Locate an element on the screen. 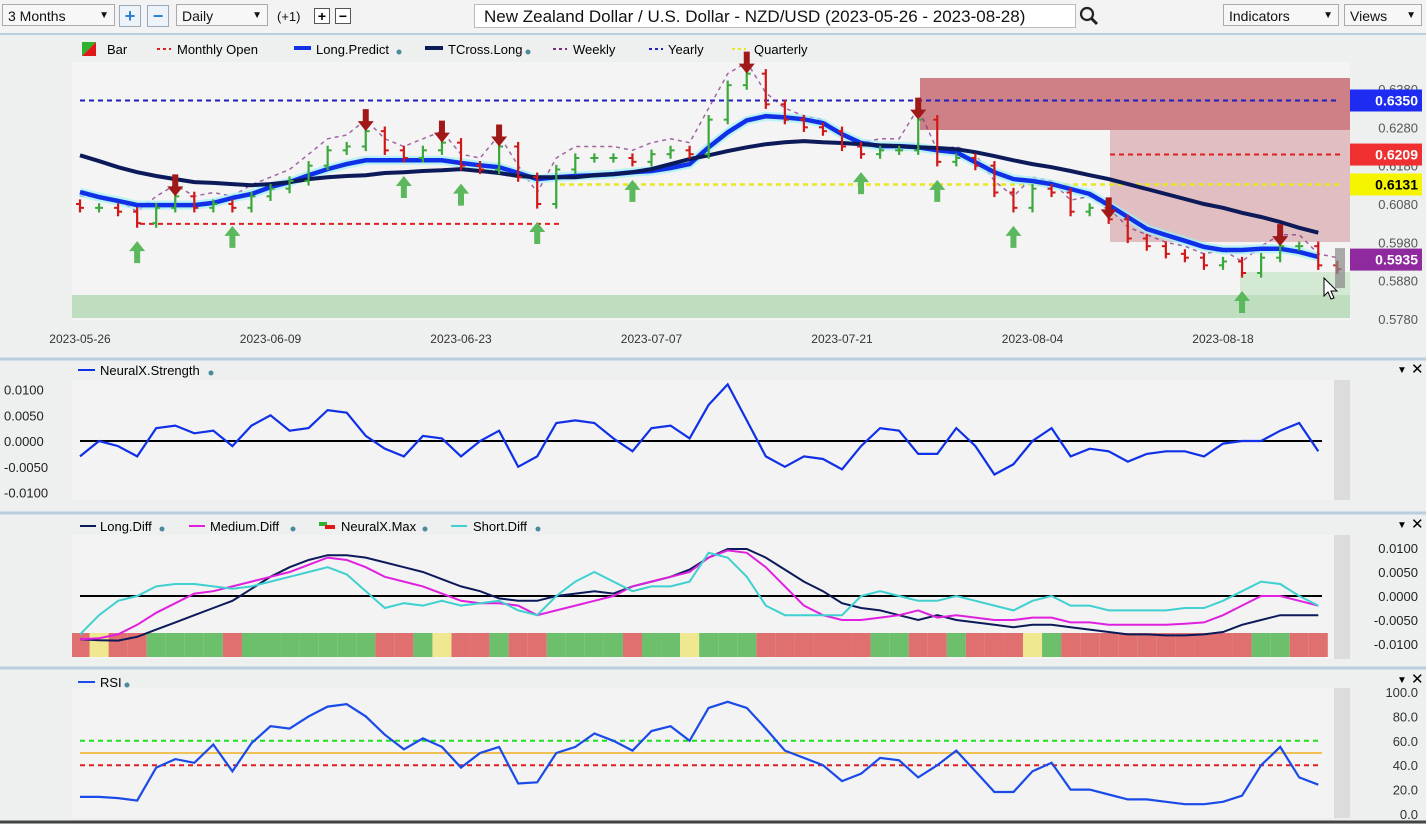 This screenshot has width=1426, height=824. rsi-axis-tick: 80.0 is located at coordinates (1405, 716).